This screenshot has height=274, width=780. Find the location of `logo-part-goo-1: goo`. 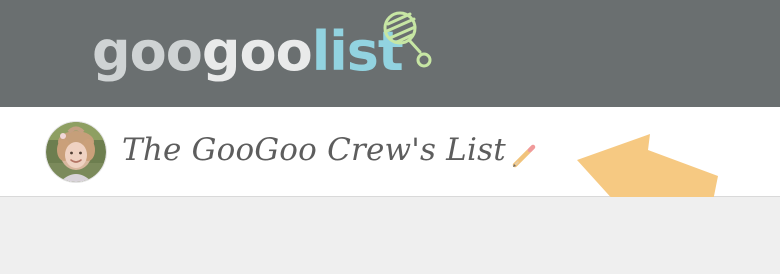

logo-part-goo-1: goo is located at coordinates (147, 51).